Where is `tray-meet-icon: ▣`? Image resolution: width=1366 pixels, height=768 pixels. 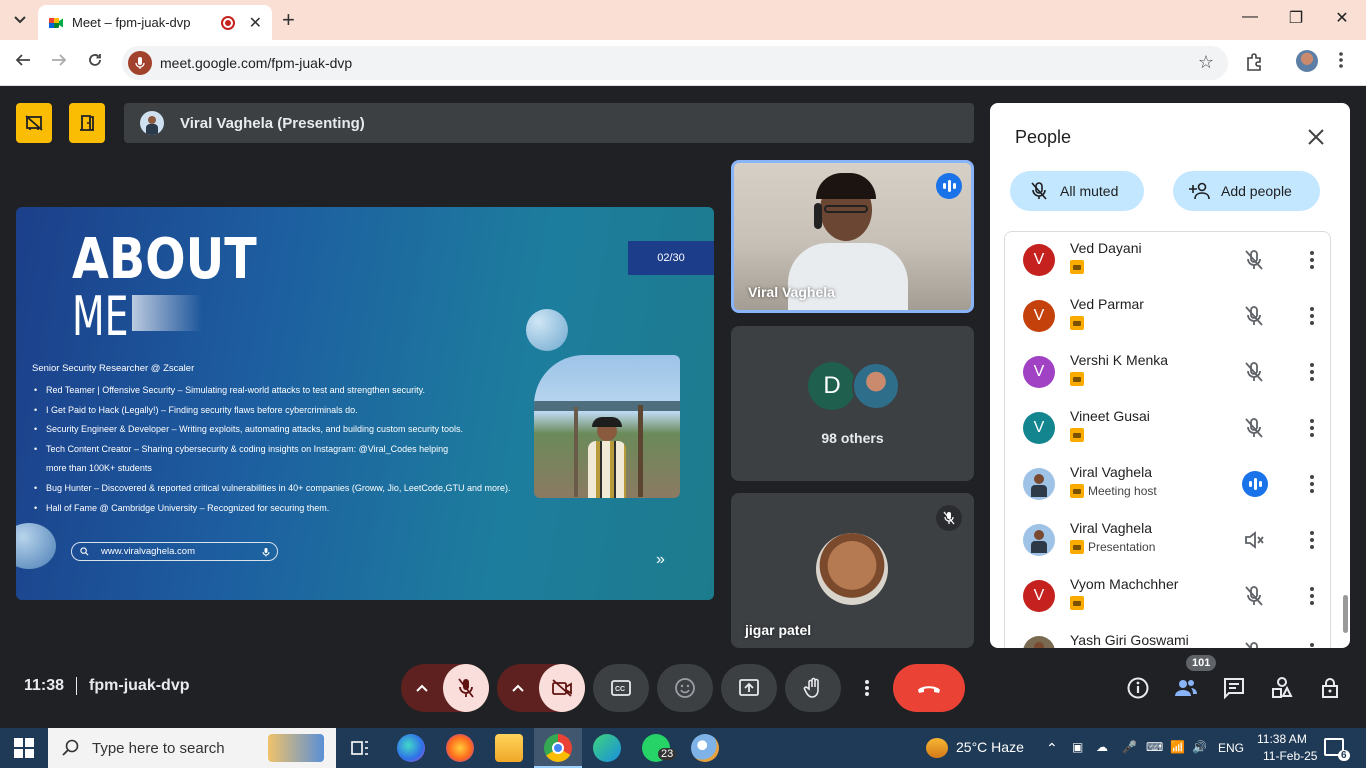
tray-meet-icon: ▣ is located at coordinates (1077, 747).